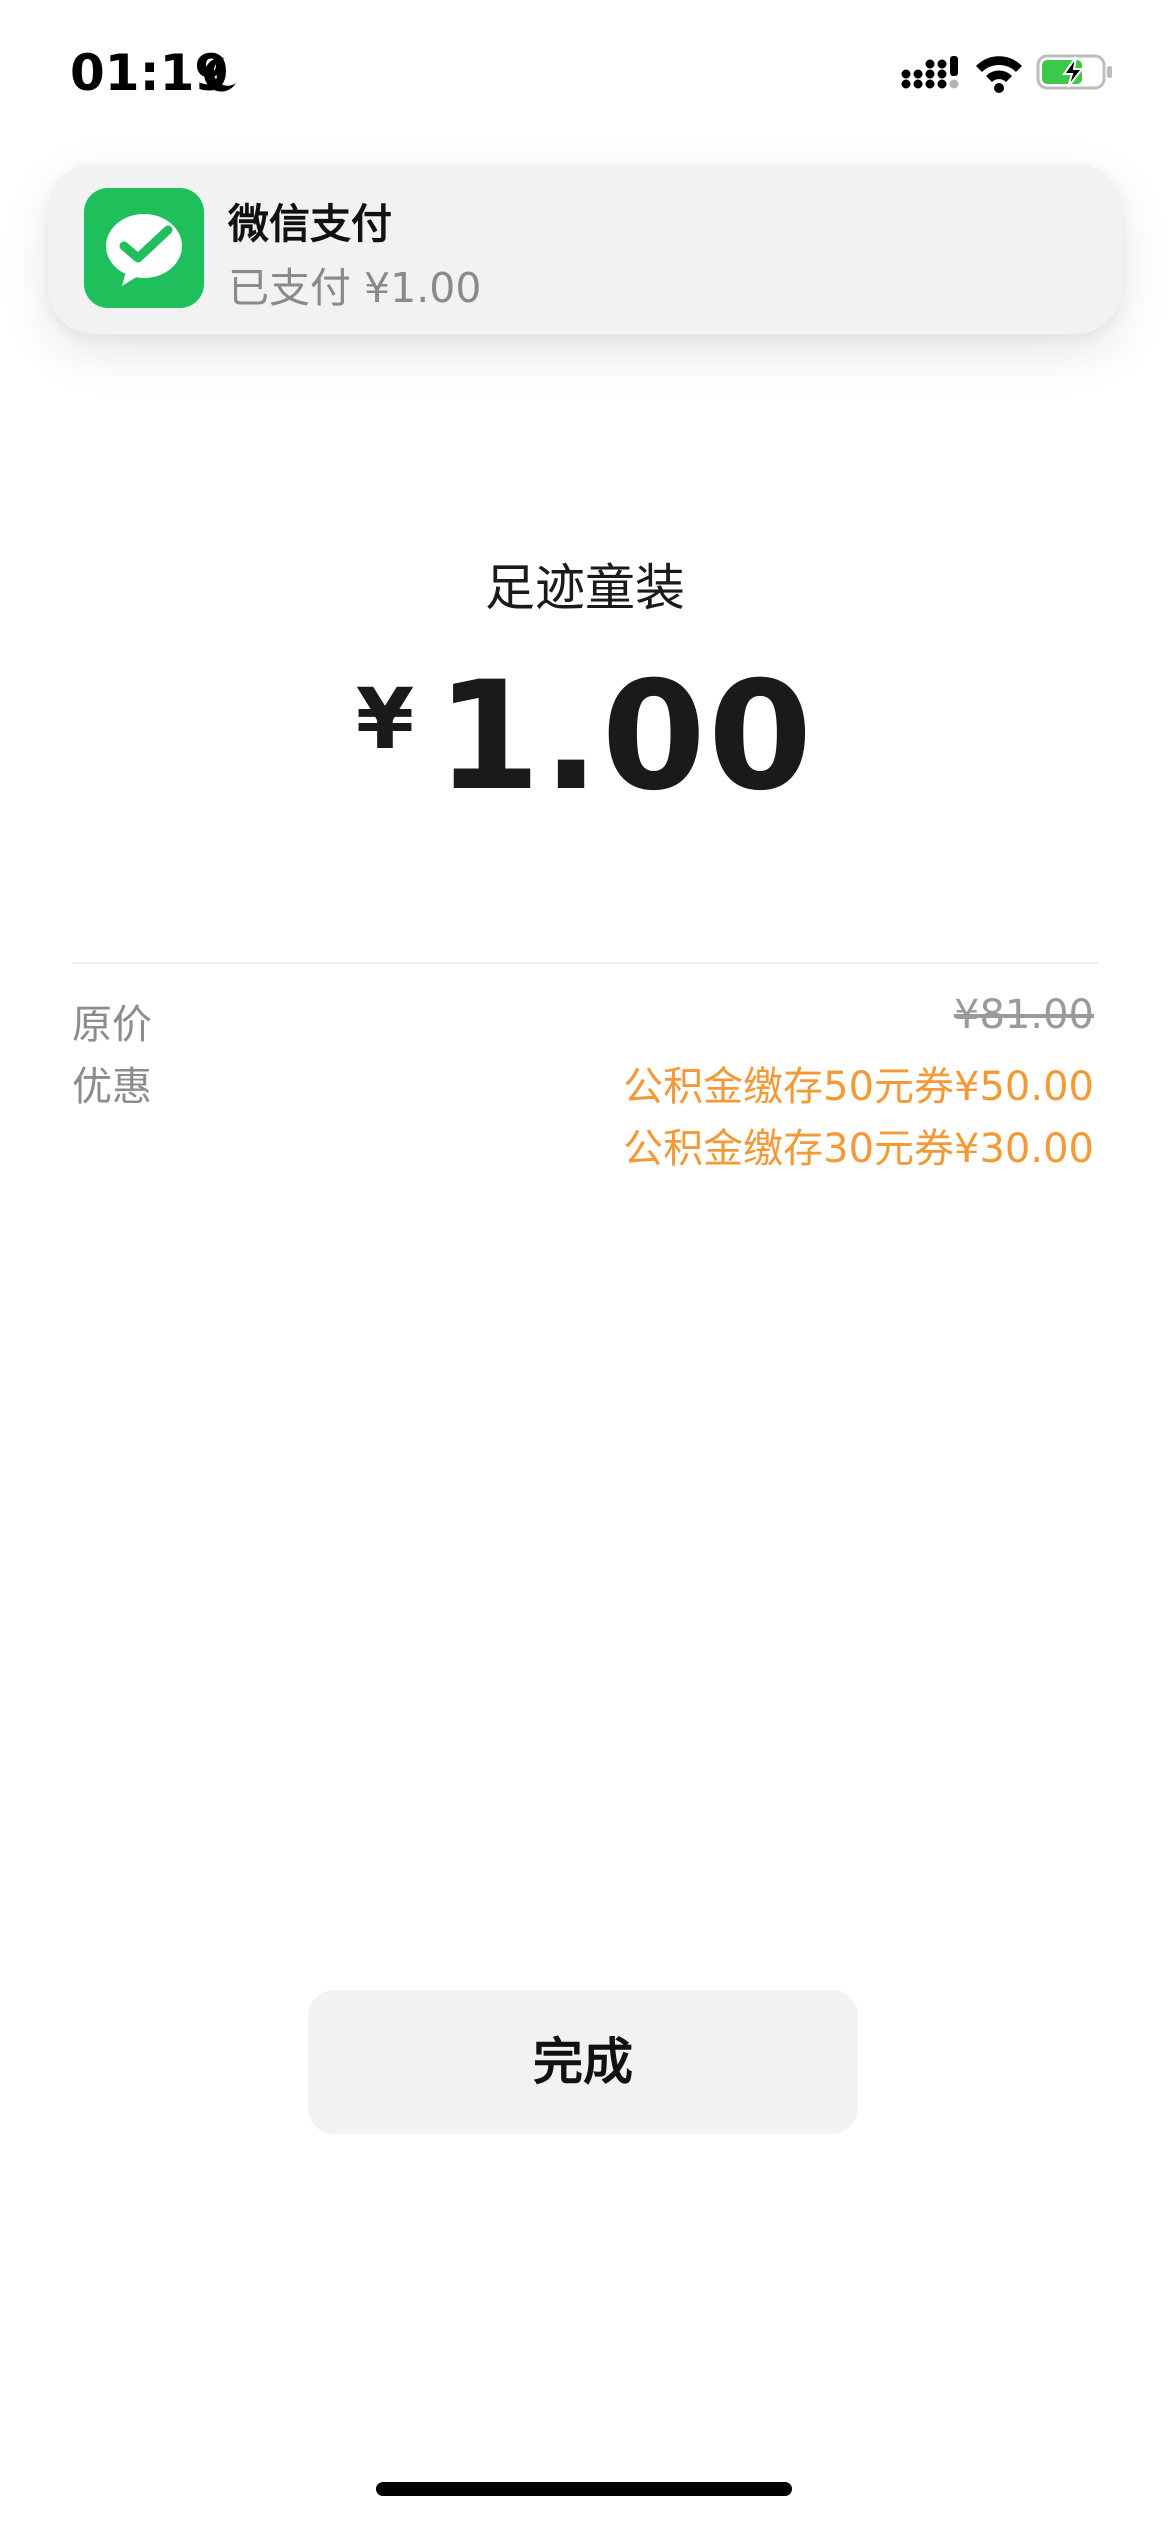  Describe the element at coordinates (355, 288) in the screenshot. I see `notification-message: 已支付 ¥1.00` at that location.